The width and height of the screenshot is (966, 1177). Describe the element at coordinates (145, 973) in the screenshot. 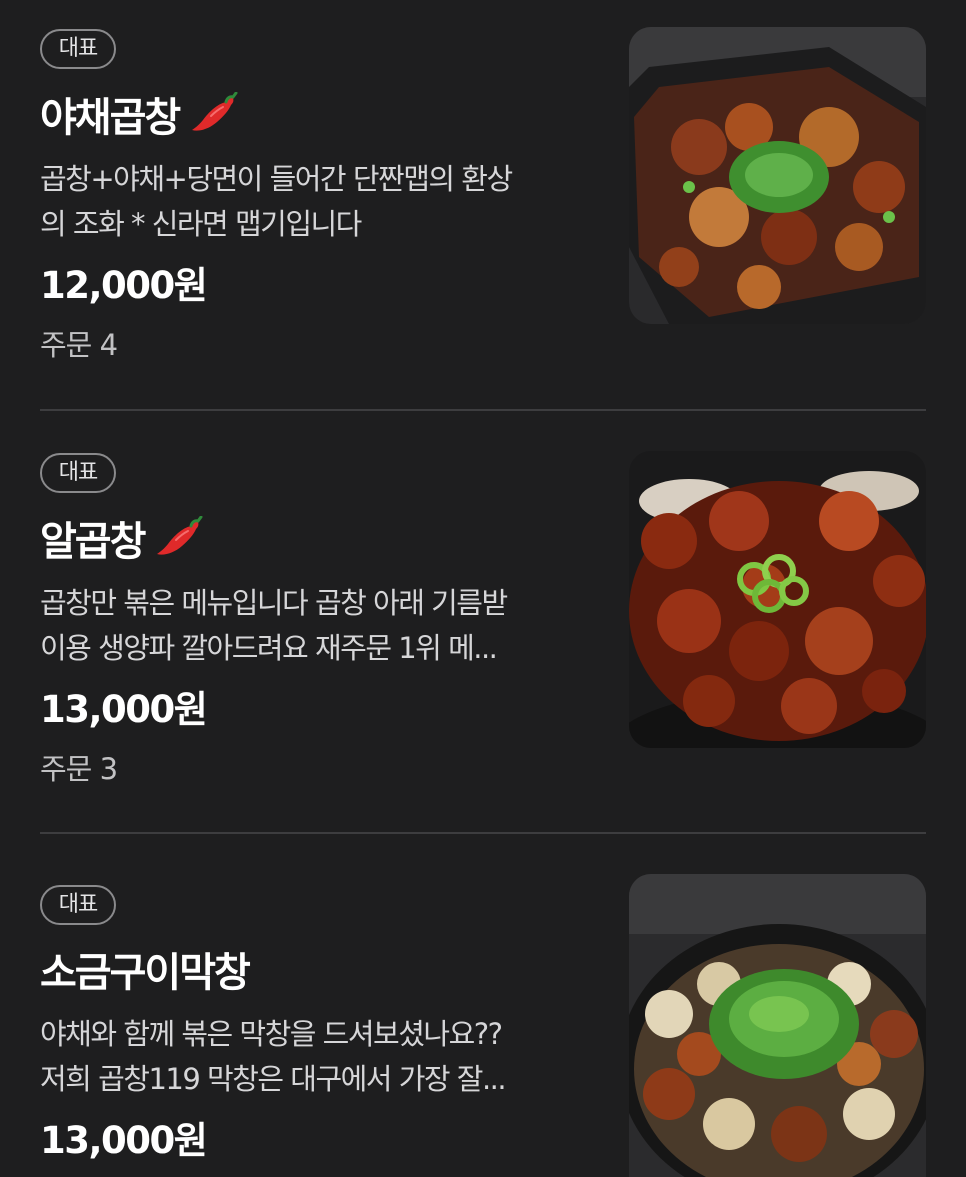

I see `menu-name: 소금구이막창` at that location.